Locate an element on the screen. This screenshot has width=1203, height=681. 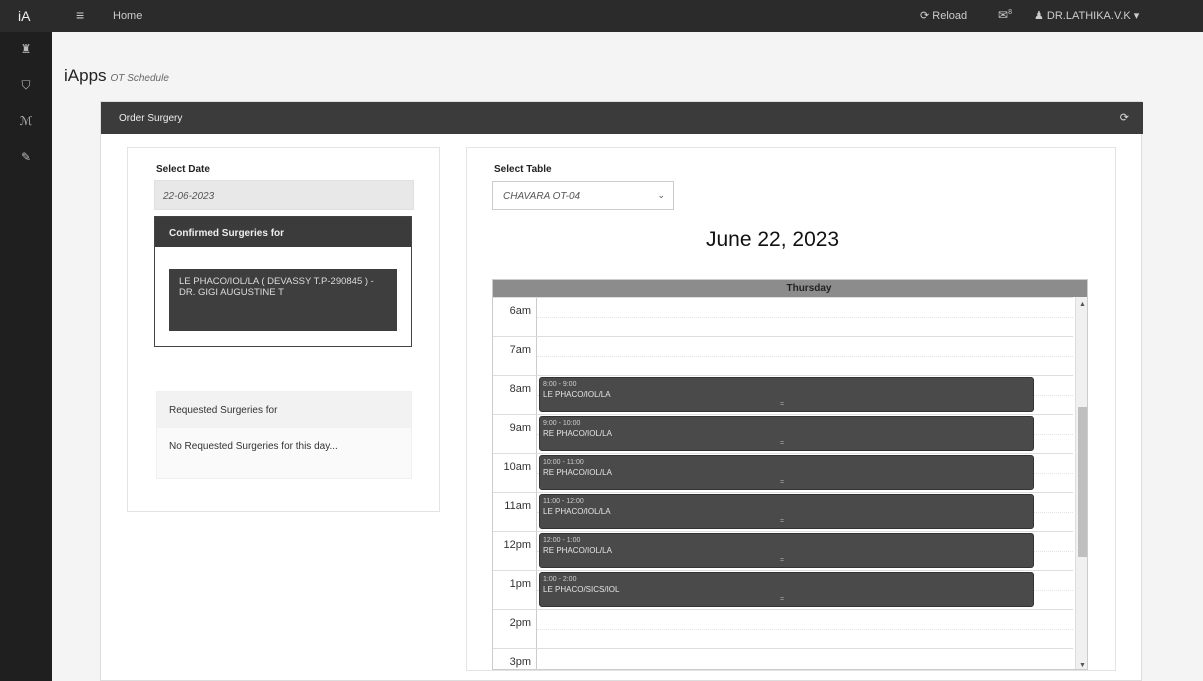
hour-label: 10am is located at coordinates (515, 473).